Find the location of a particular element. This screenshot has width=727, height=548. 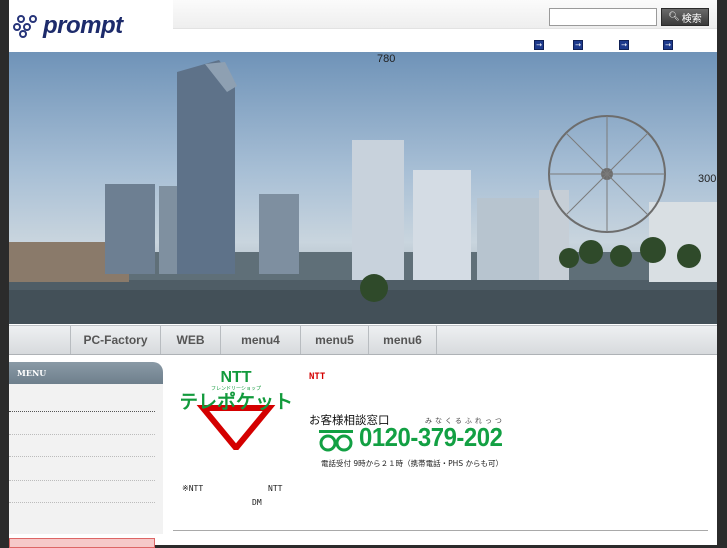

sidebar-banner is located at coordinates (82, 543).